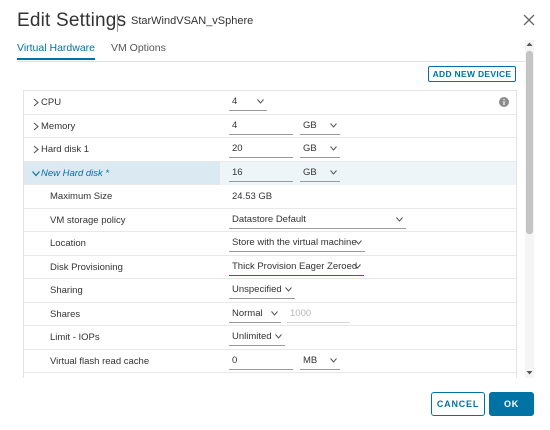  I want to click on storage-policy-select: Datastore Default, so click(317, 220).